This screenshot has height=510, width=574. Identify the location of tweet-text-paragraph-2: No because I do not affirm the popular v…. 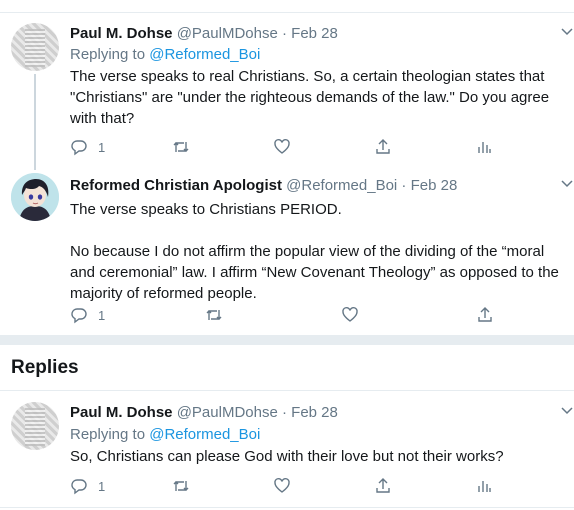
(314, 272).